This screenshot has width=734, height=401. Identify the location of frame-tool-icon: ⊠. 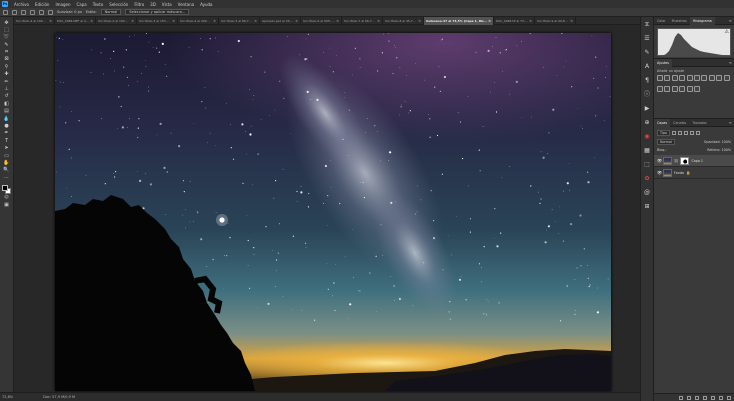
(6, 60).